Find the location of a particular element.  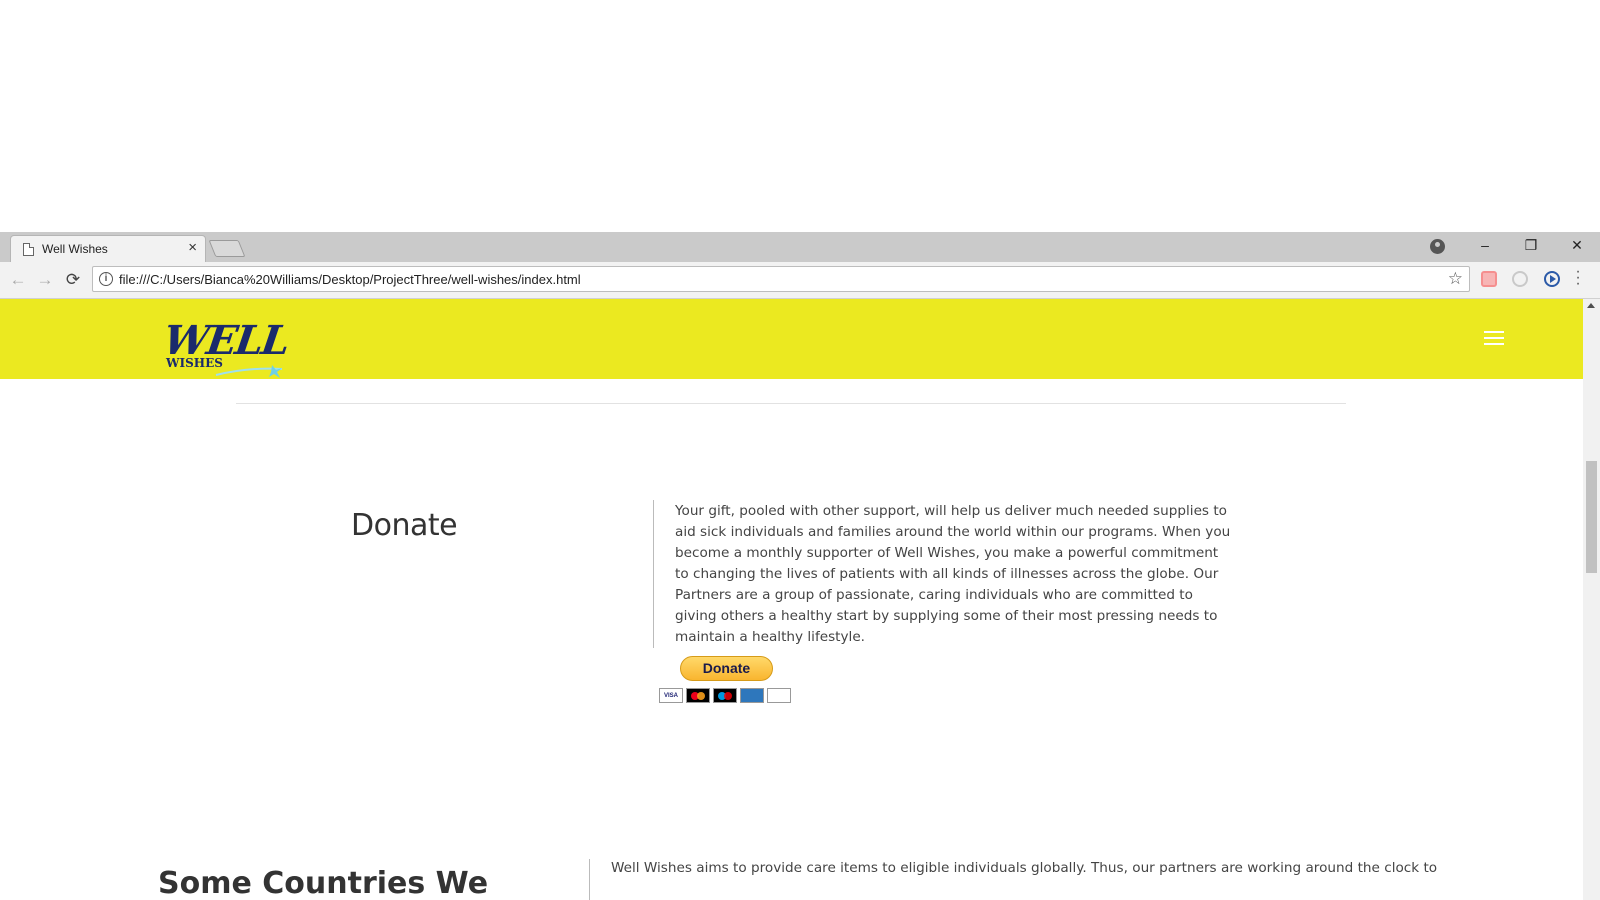

new-tab-button is located at coordinates (227, 248).